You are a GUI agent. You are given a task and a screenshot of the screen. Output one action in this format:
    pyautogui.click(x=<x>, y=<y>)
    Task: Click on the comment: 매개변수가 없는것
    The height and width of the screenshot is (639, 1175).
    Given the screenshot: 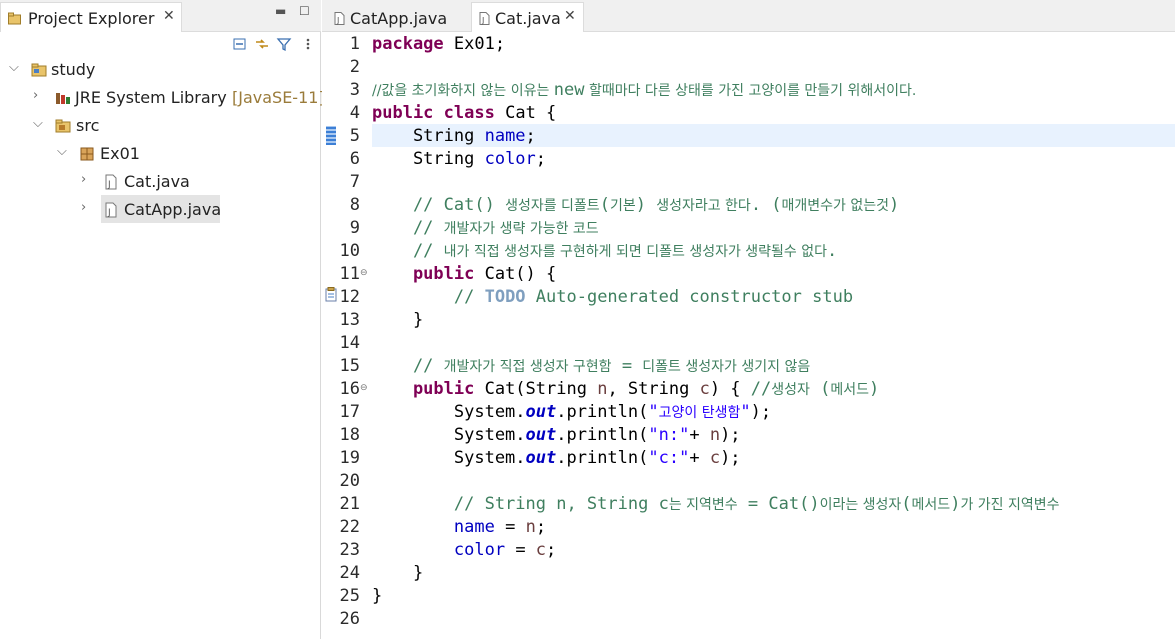 What is the action you would take?
    pyautogui.click(x=835, y=206)
    